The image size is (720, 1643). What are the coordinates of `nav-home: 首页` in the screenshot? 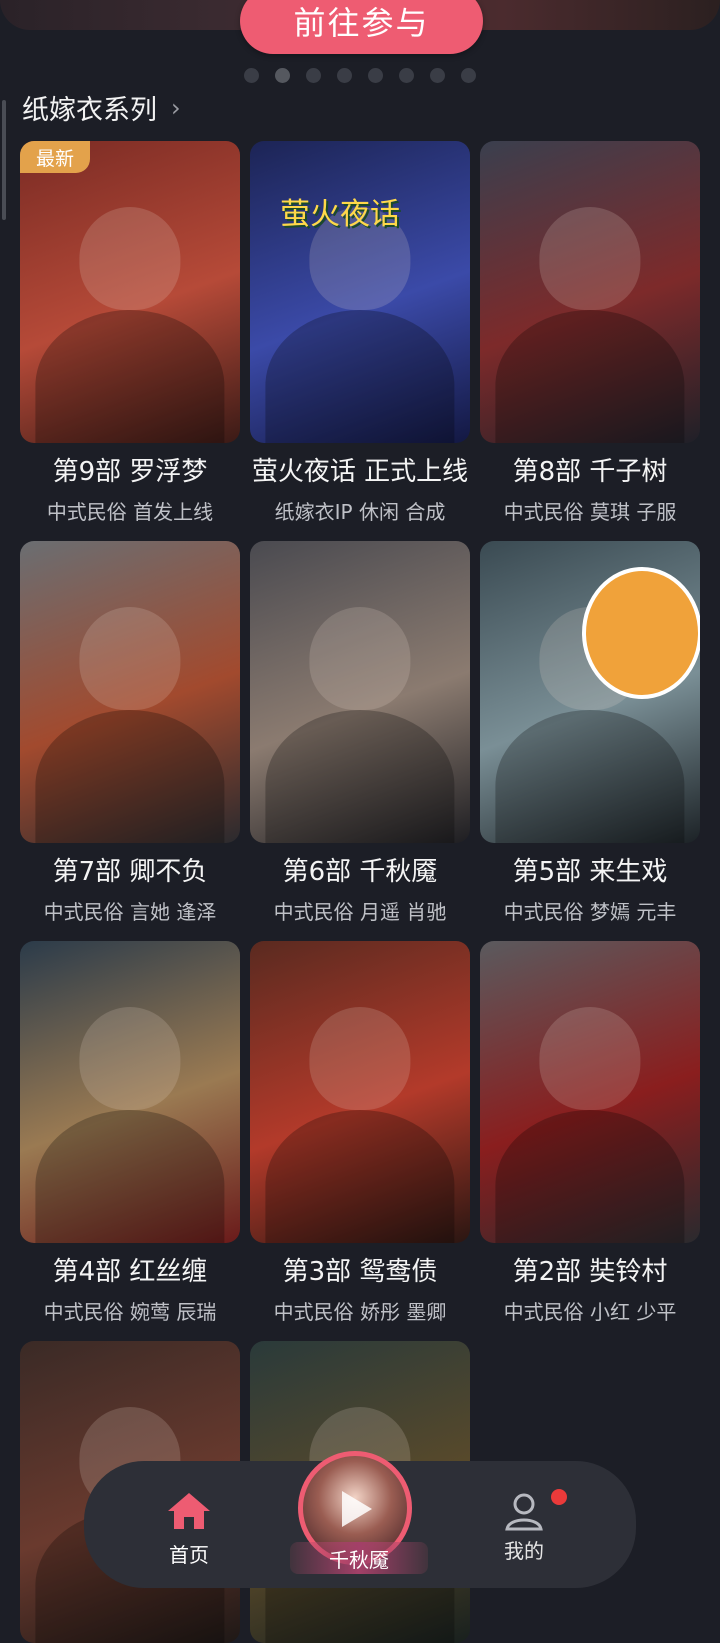 It's located at (189, 1529).